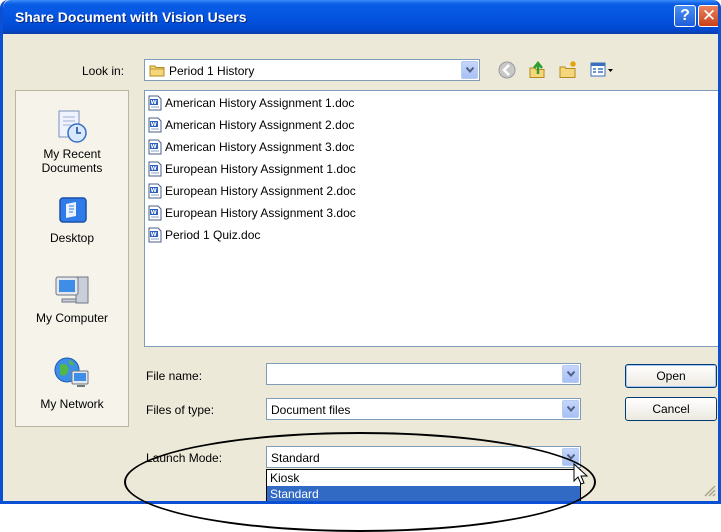 The image size is (721, 532). Describe the element at coordinates (131, 17) in the screenshot. I see `window-title: Share Document with Vision Users` at that location.